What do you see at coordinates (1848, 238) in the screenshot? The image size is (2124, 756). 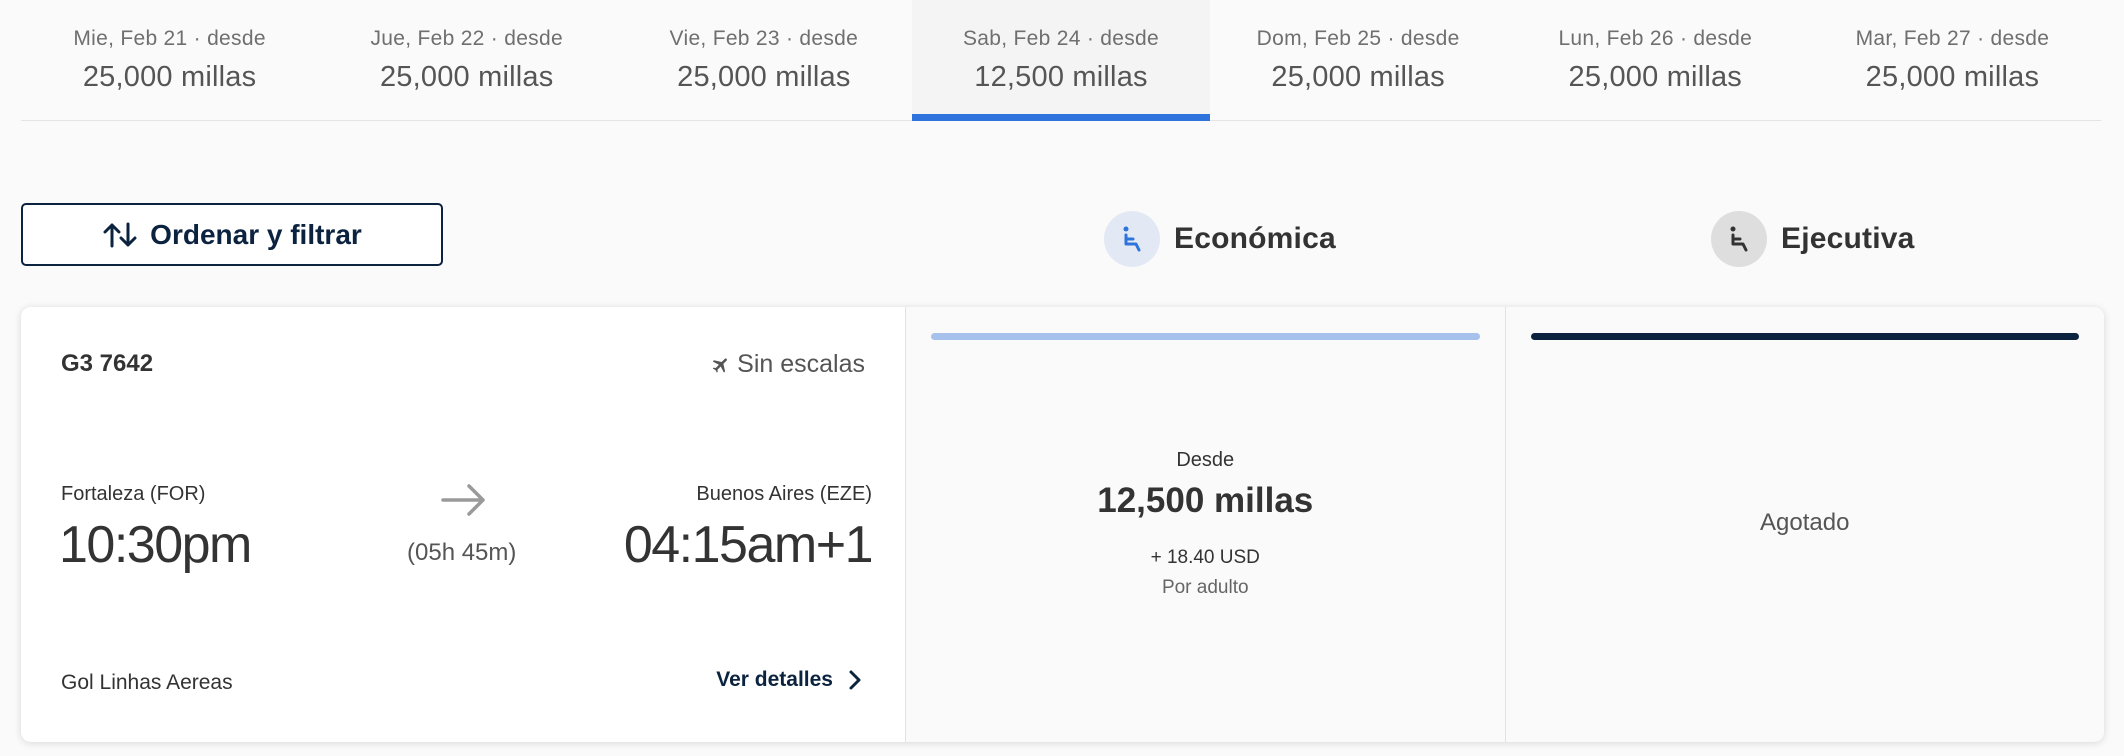 I see `cabin-label-business: Ejecutiva` at bounding box center [1848, 238].